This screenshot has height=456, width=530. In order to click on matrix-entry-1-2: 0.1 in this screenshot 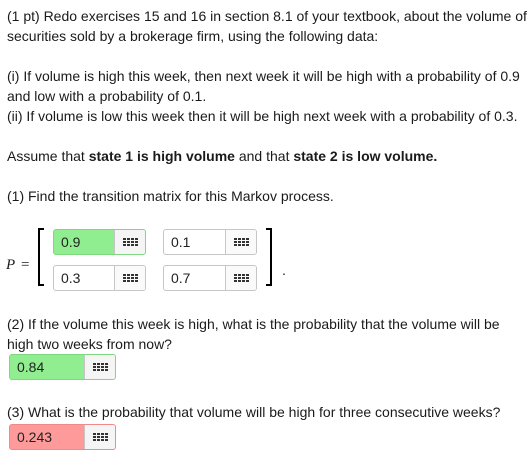, I will do `click(210, 242)`.